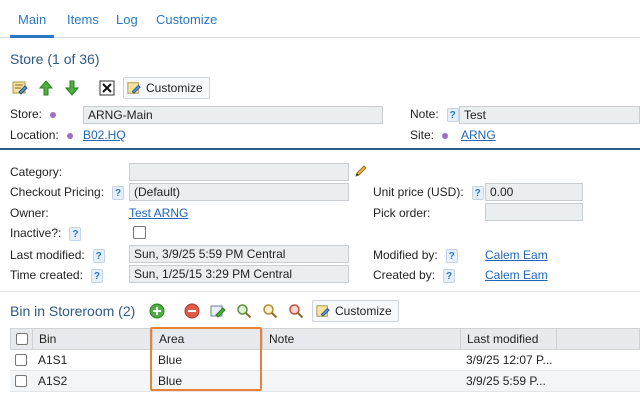 This screenshot has width=640, height=400. Describe the element at coordinates (296, 311) in the screenshot. I see `clear-search-icon` at that location.